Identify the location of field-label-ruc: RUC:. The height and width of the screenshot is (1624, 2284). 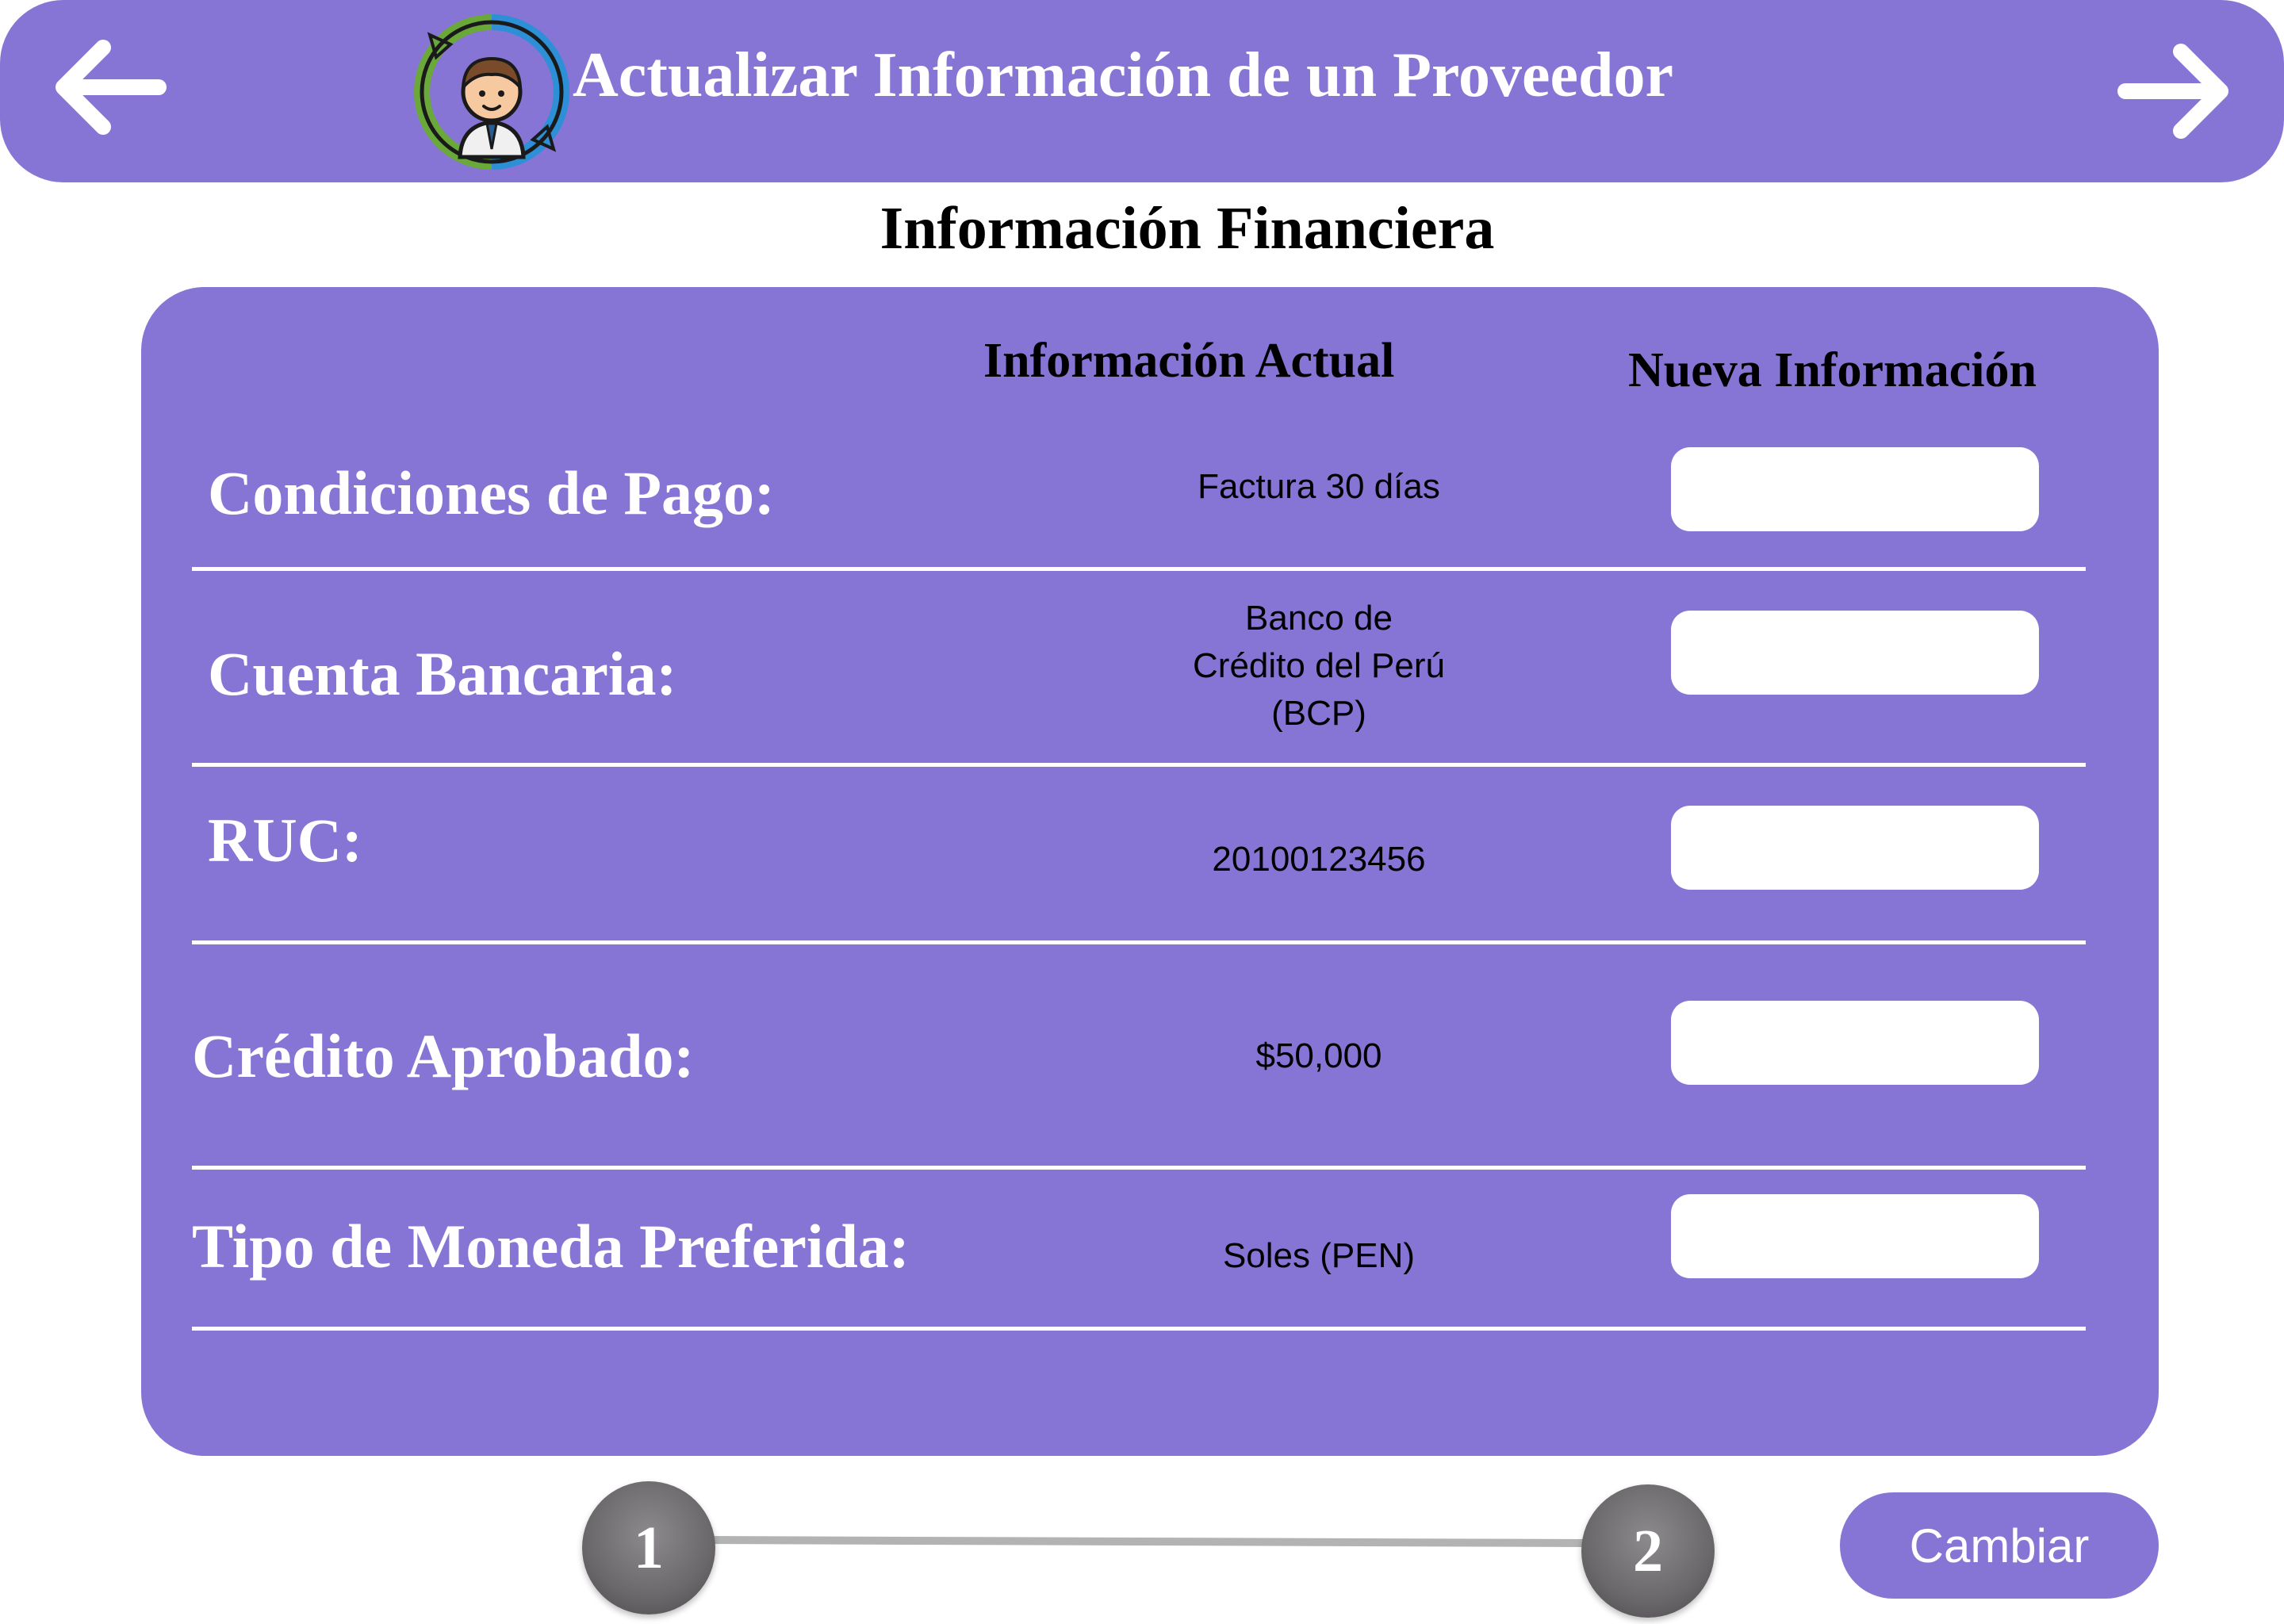
(285, 841).